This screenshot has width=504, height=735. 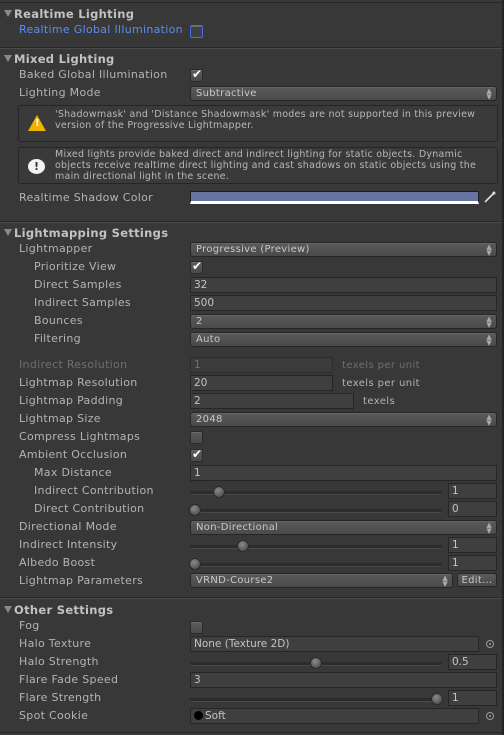 What do you see at coordinates (68, 544) in the screenshot?
I see `indirect-intensity-label: Indirect Intensity` at bounding box center [68, 544].